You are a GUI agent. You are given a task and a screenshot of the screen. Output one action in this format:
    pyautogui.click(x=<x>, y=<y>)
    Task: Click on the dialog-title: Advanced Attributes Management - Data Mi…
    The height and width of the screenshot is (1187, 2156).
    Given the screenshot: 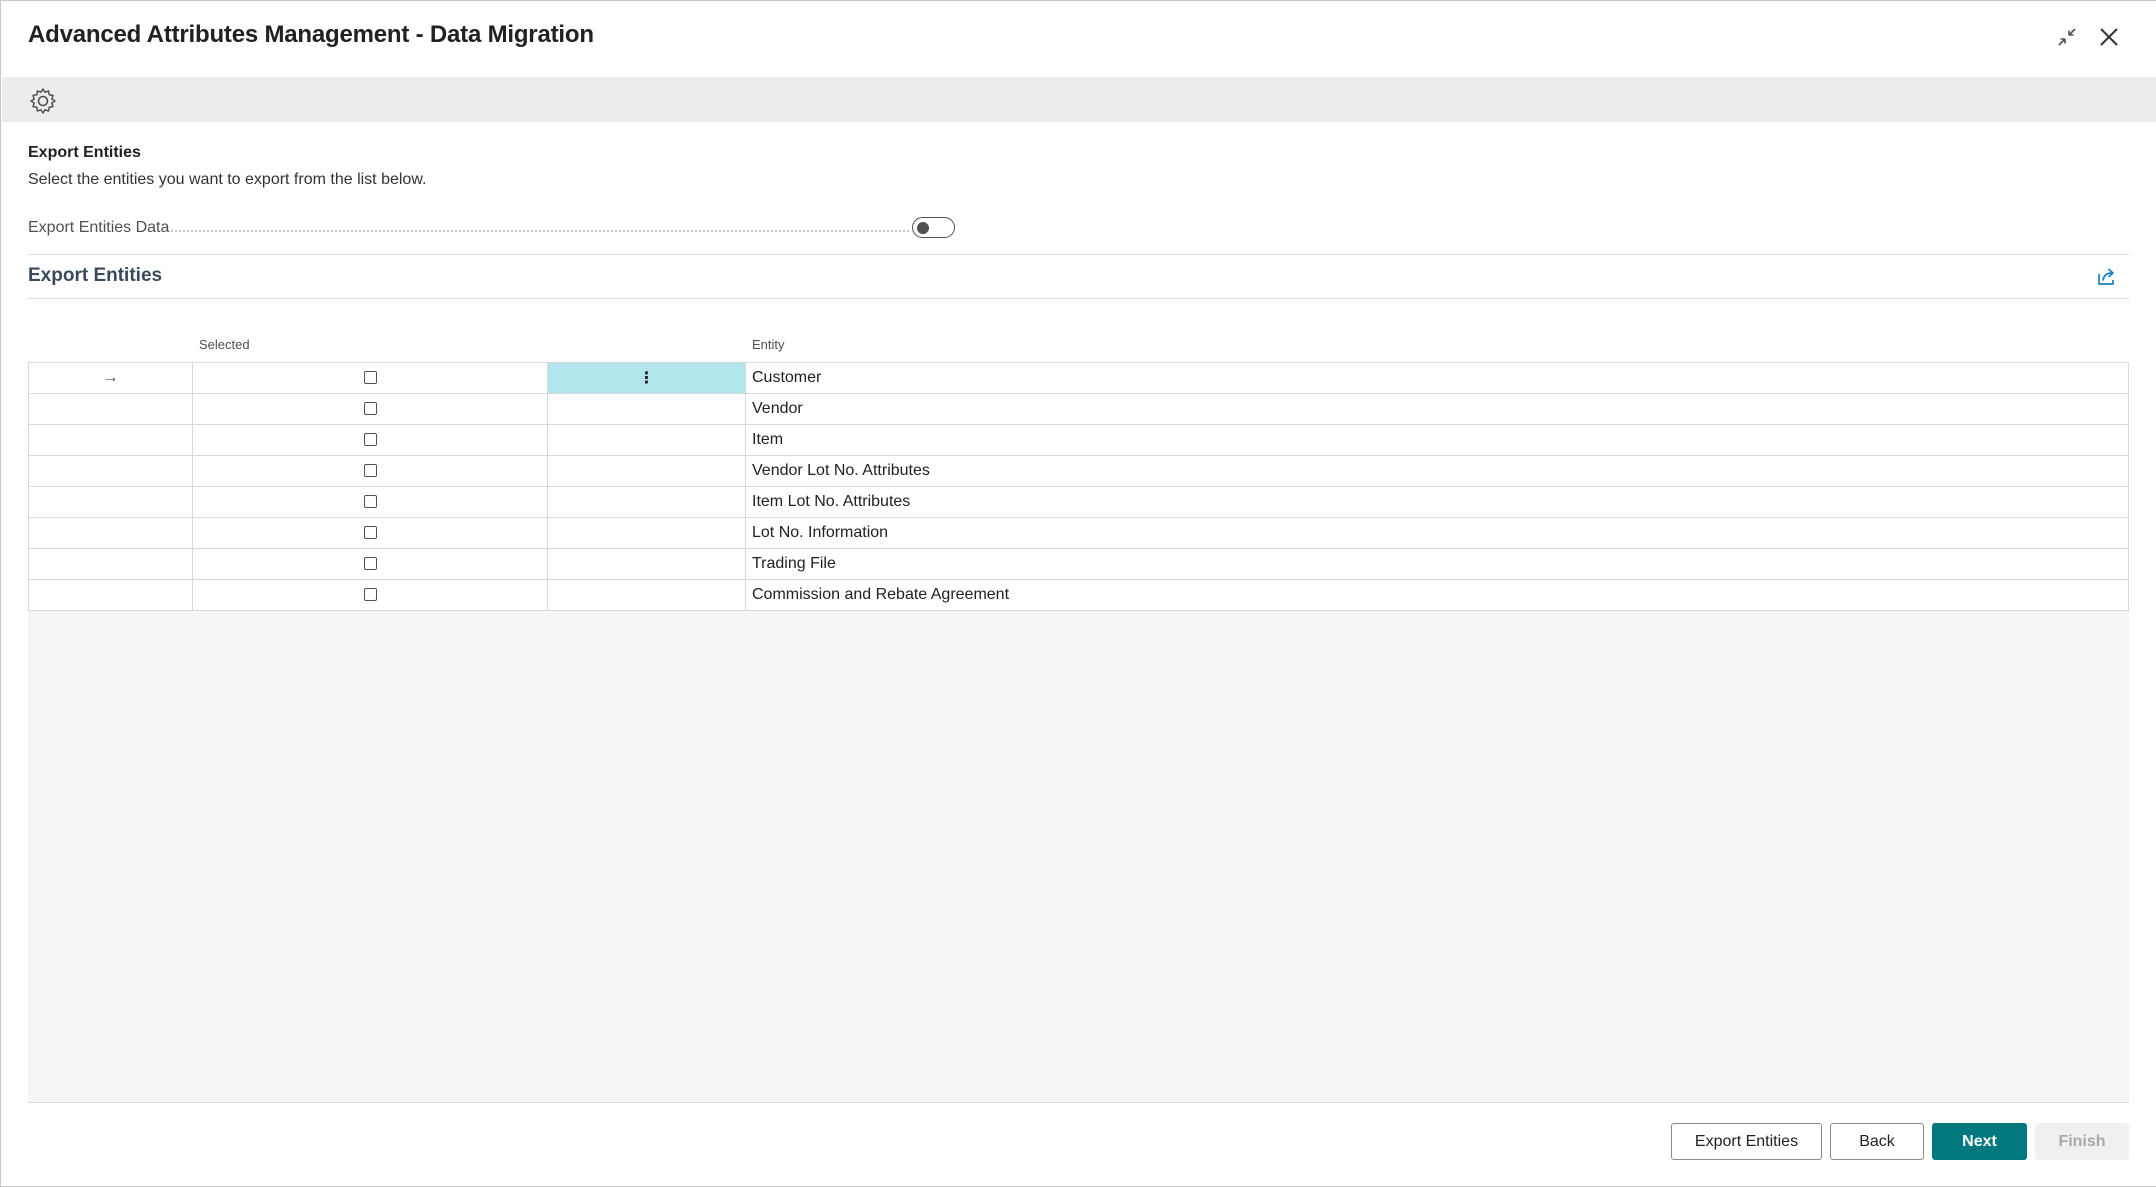 What is the action you would take?
    pyautogui.click(x=311, y=34)
    